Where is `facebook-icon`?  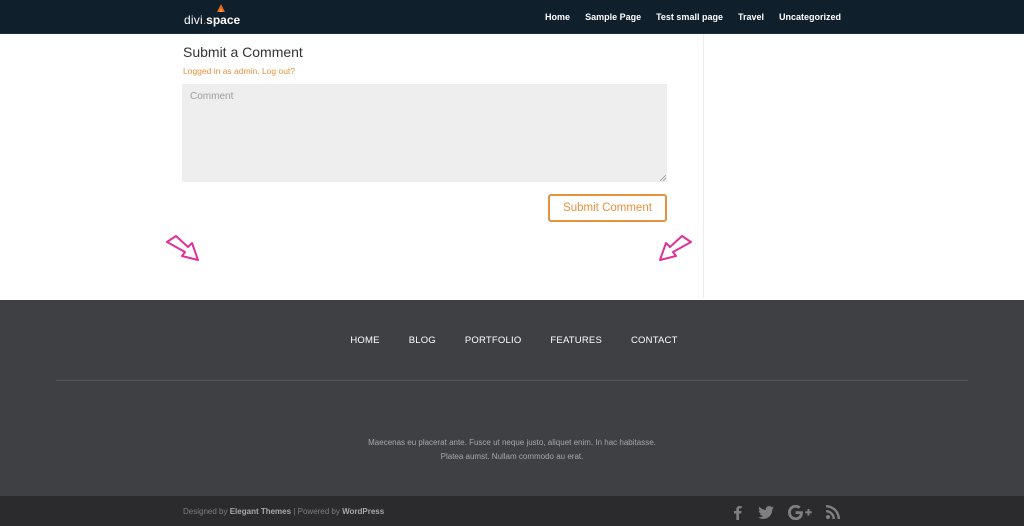 facebook-icon is located at coordinates (737, 512).